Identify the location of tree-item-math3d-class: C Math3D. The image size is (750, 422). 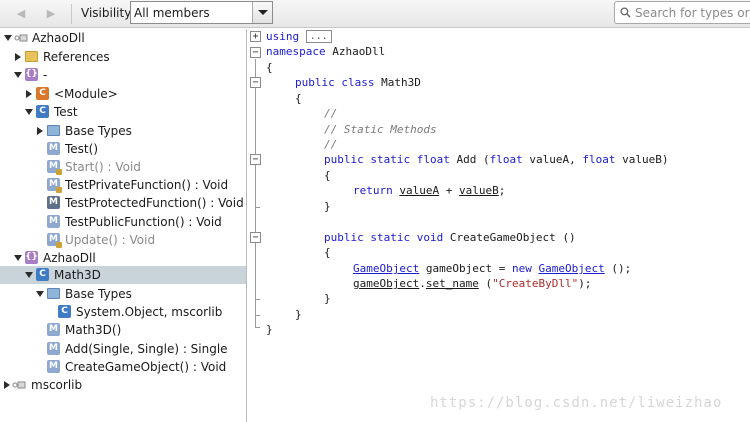
(123, 275).